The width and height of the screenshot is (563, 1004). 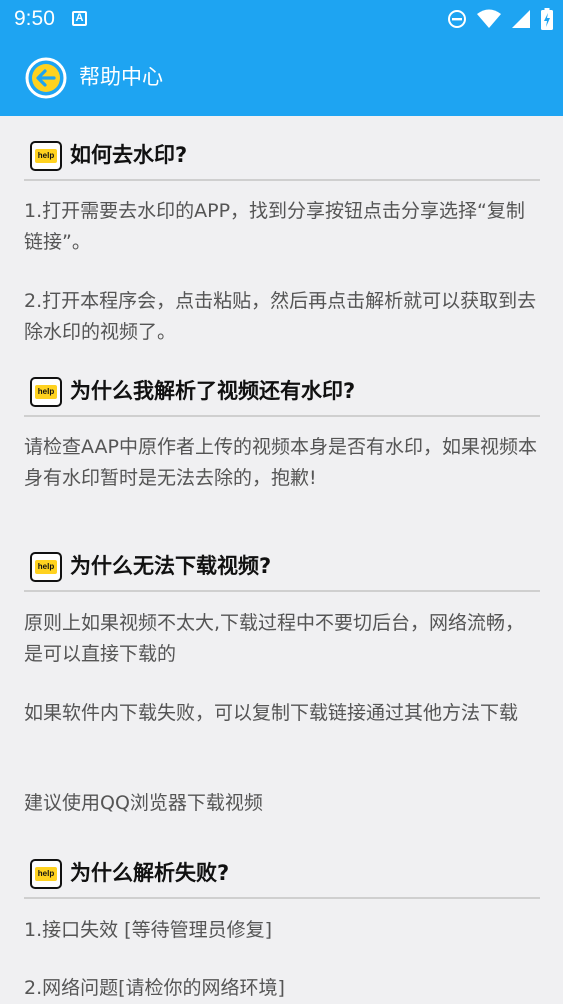 I want to click on section-header: help 如何去水印?, so click(x=282, y=157).